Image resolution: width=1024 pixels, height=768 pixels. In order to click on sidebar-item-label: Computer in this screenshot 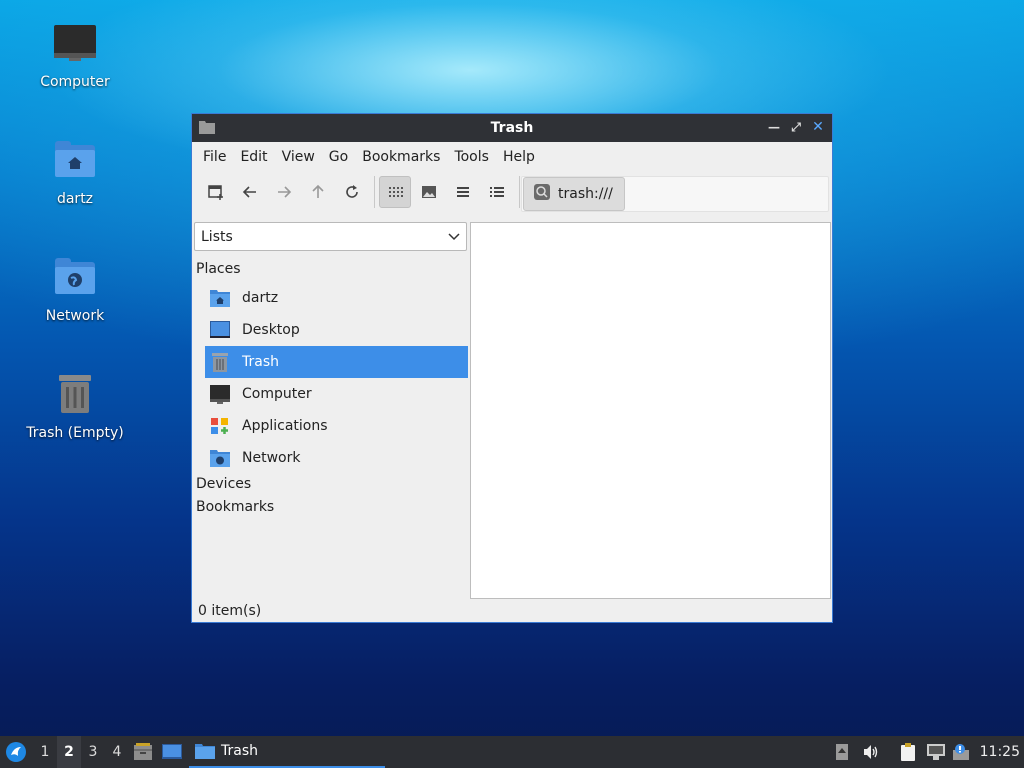, I will do `click(277, 394)`.